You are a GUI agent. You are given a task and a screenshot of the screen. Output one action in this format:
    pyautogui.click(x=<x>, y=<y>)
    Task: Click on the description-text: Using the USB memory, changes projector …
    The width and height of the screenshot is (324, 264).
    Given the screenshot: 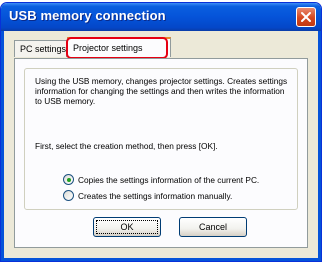 What is the action you would take?
    pyautogui.click(x=161, y=91)
    